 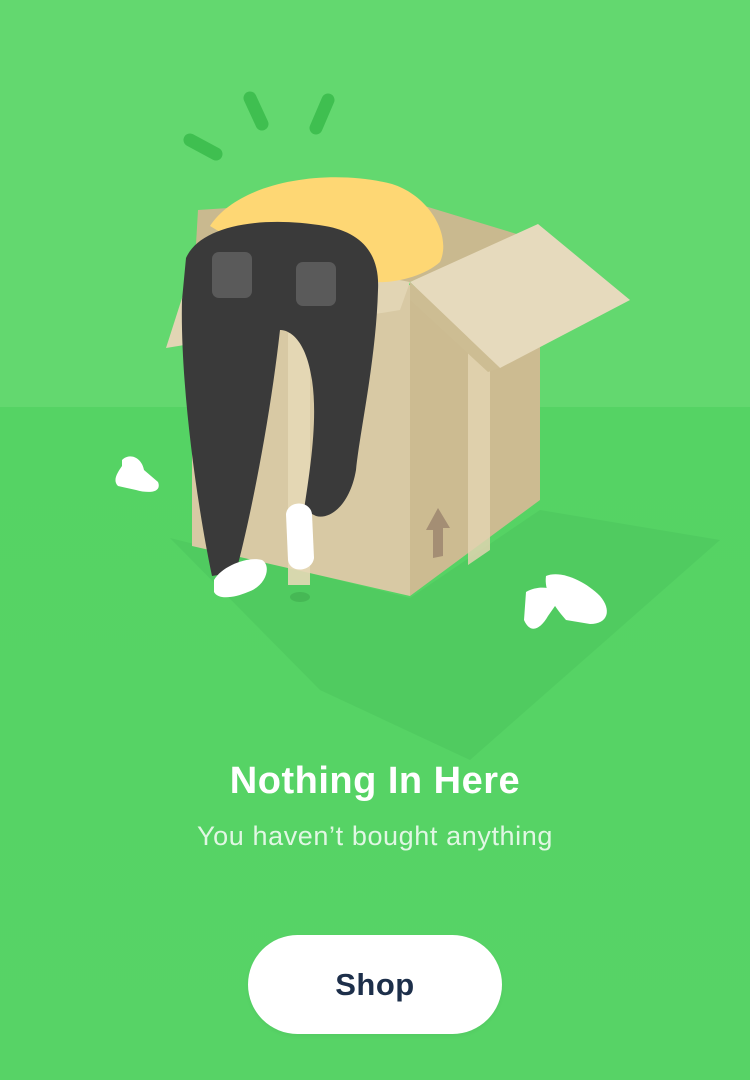 I want to click on excitement-lines-icon, so click(x=259, y=126).